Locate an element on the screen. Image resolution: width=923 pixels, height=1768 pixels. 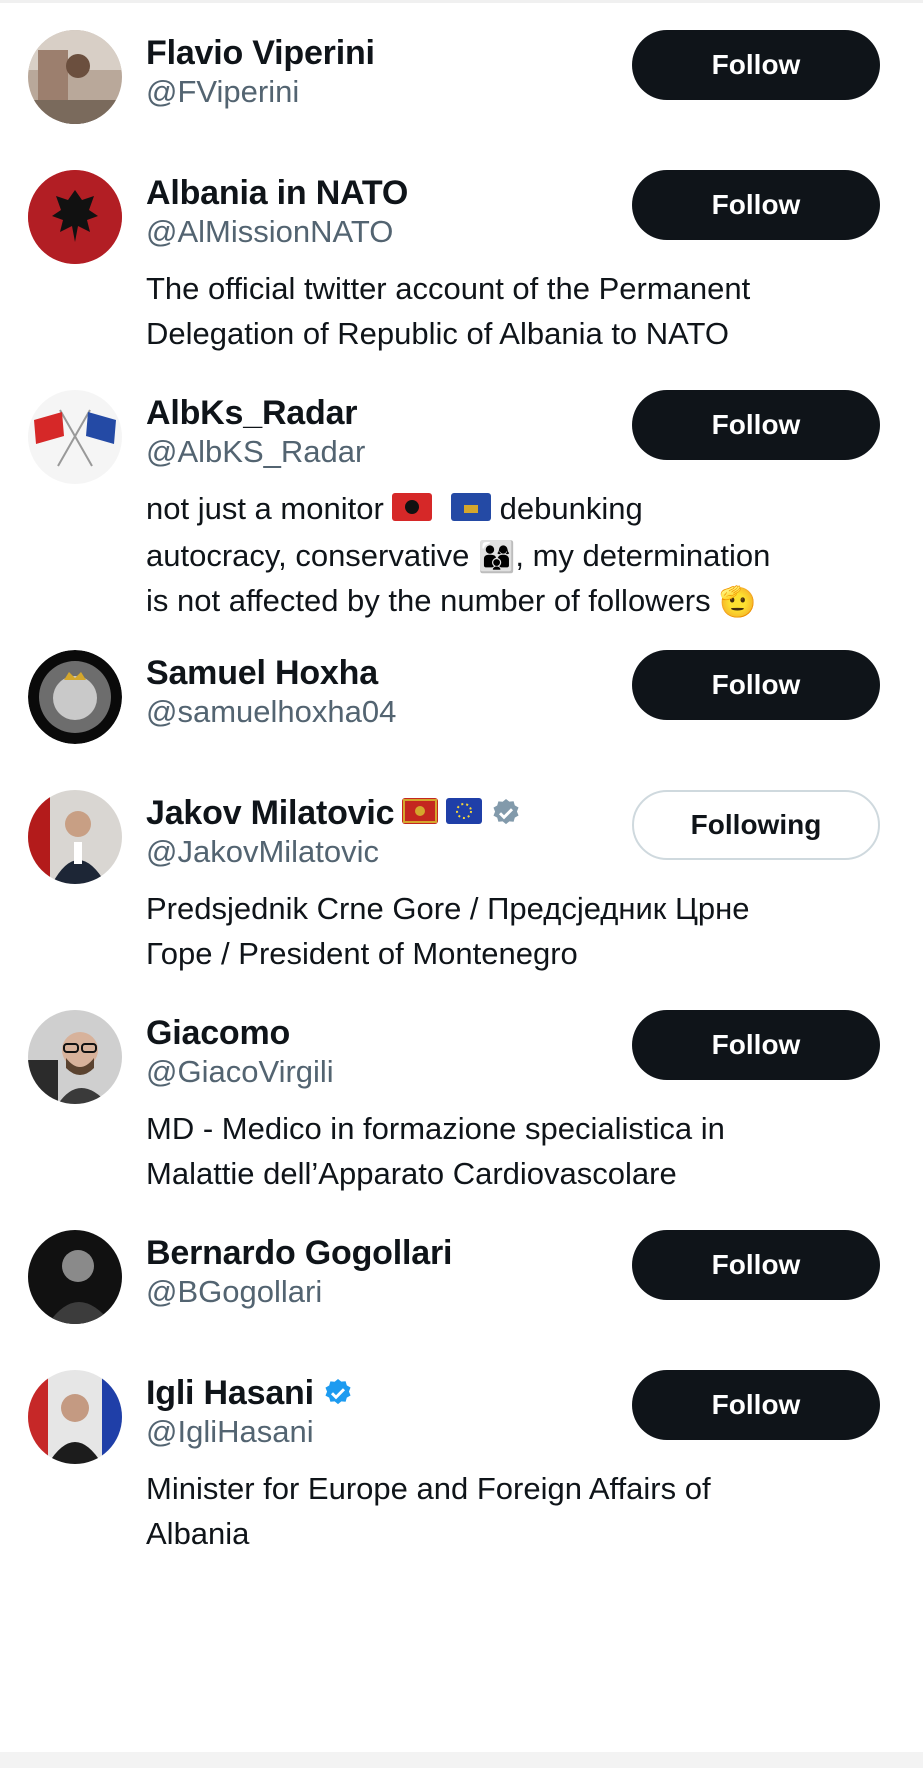
display-name: Giacomo is located at coordinates (218, 1033).